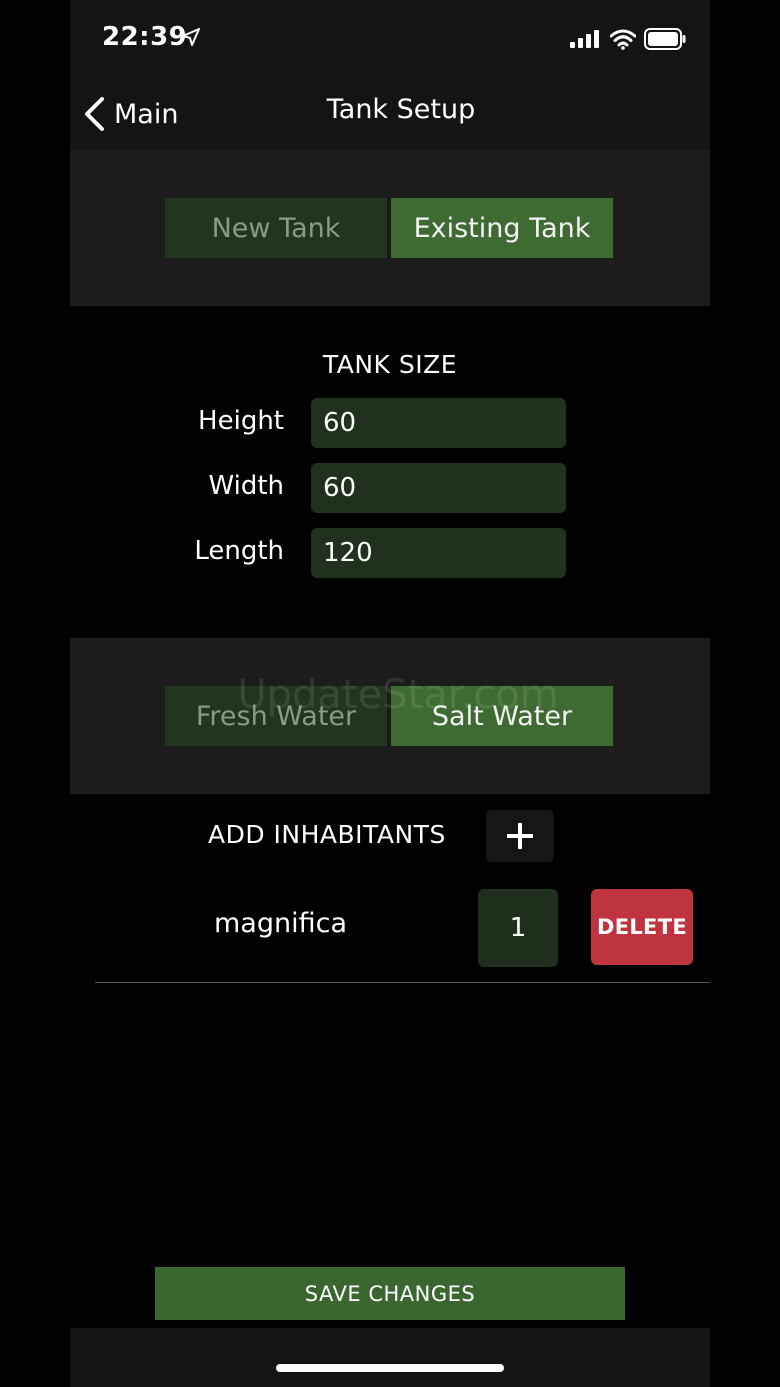 This screenshot has width=780, height=1387. What do you see at coordinates (438, 553) in the screenshot?
I see `length-input` at bounding box center [438, 553].